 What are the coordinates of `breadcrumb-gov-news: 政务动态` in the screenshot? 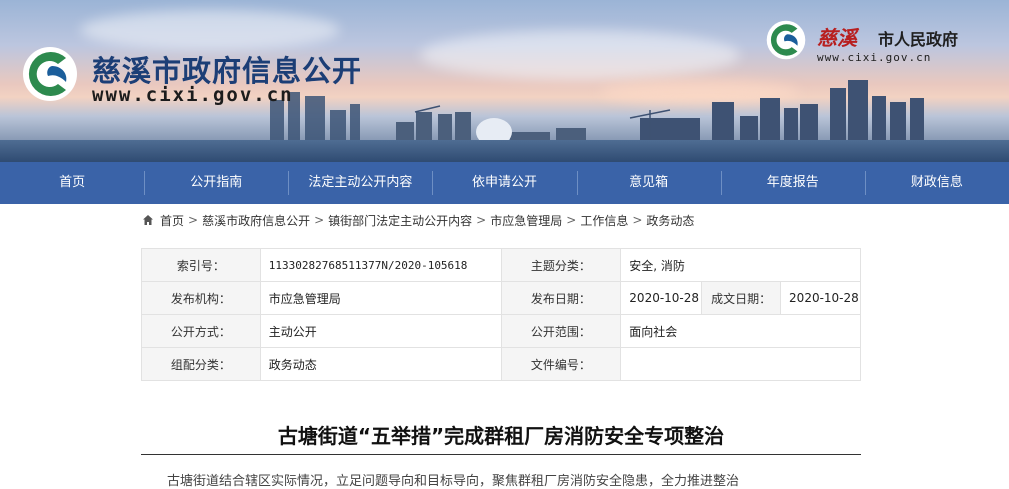 It's located at (670, 220).